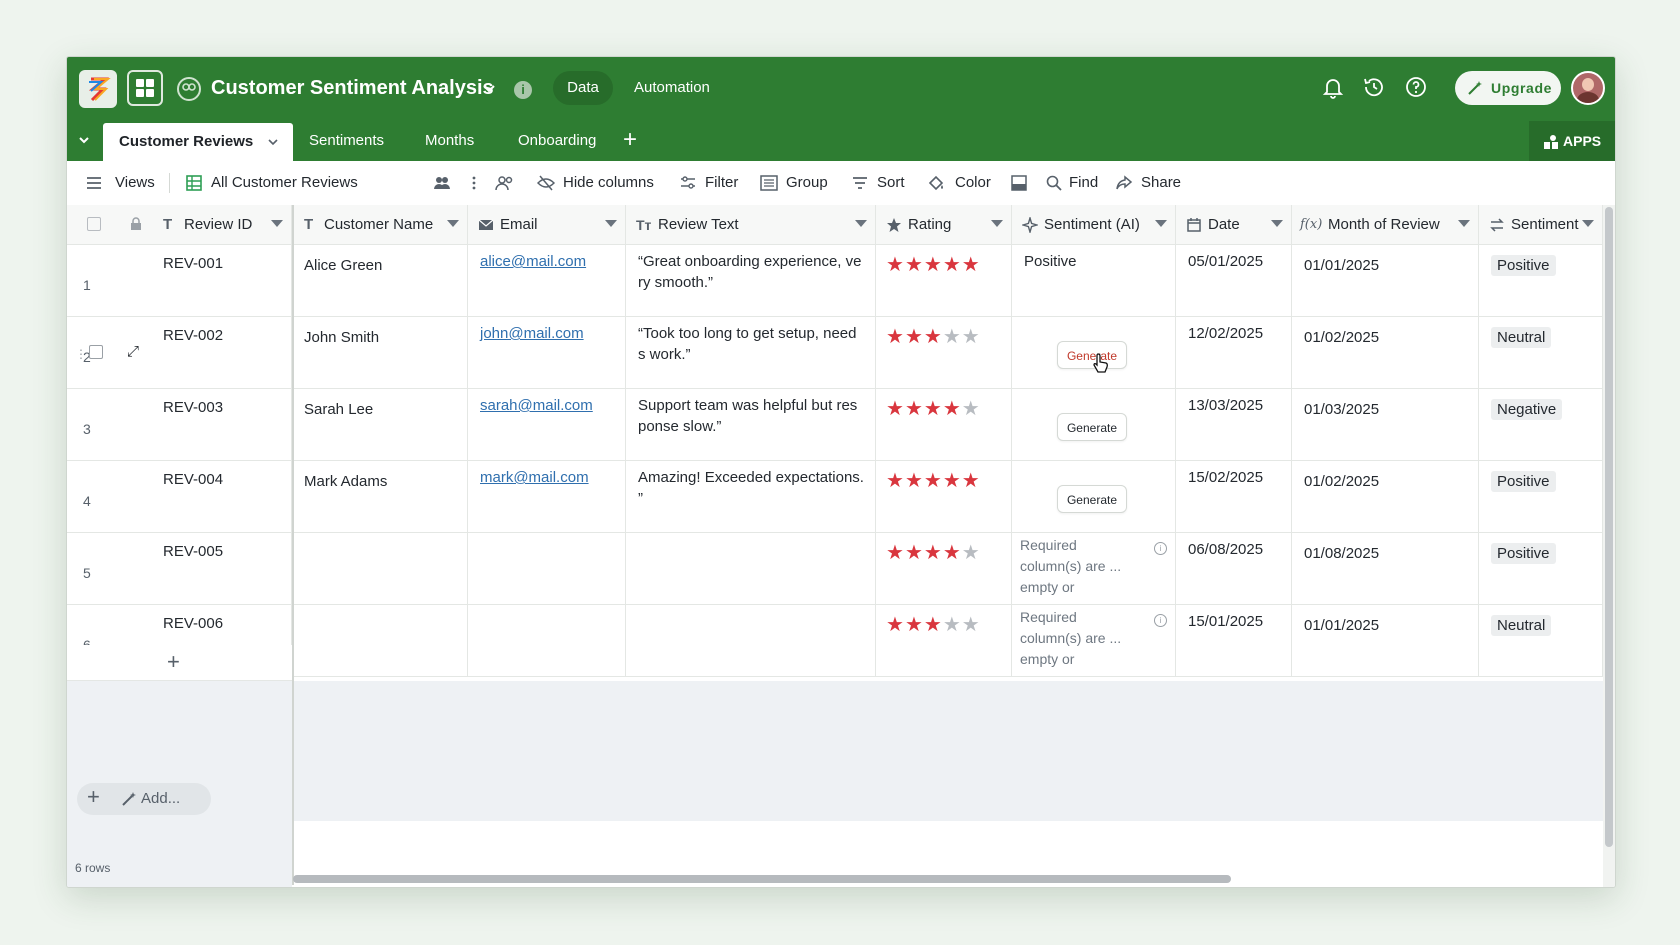 The image size is (1680, 945). Describe the element at coordinates (380, 425) in the screenshot. I see `cell-name: Sarah Lee` at that location.